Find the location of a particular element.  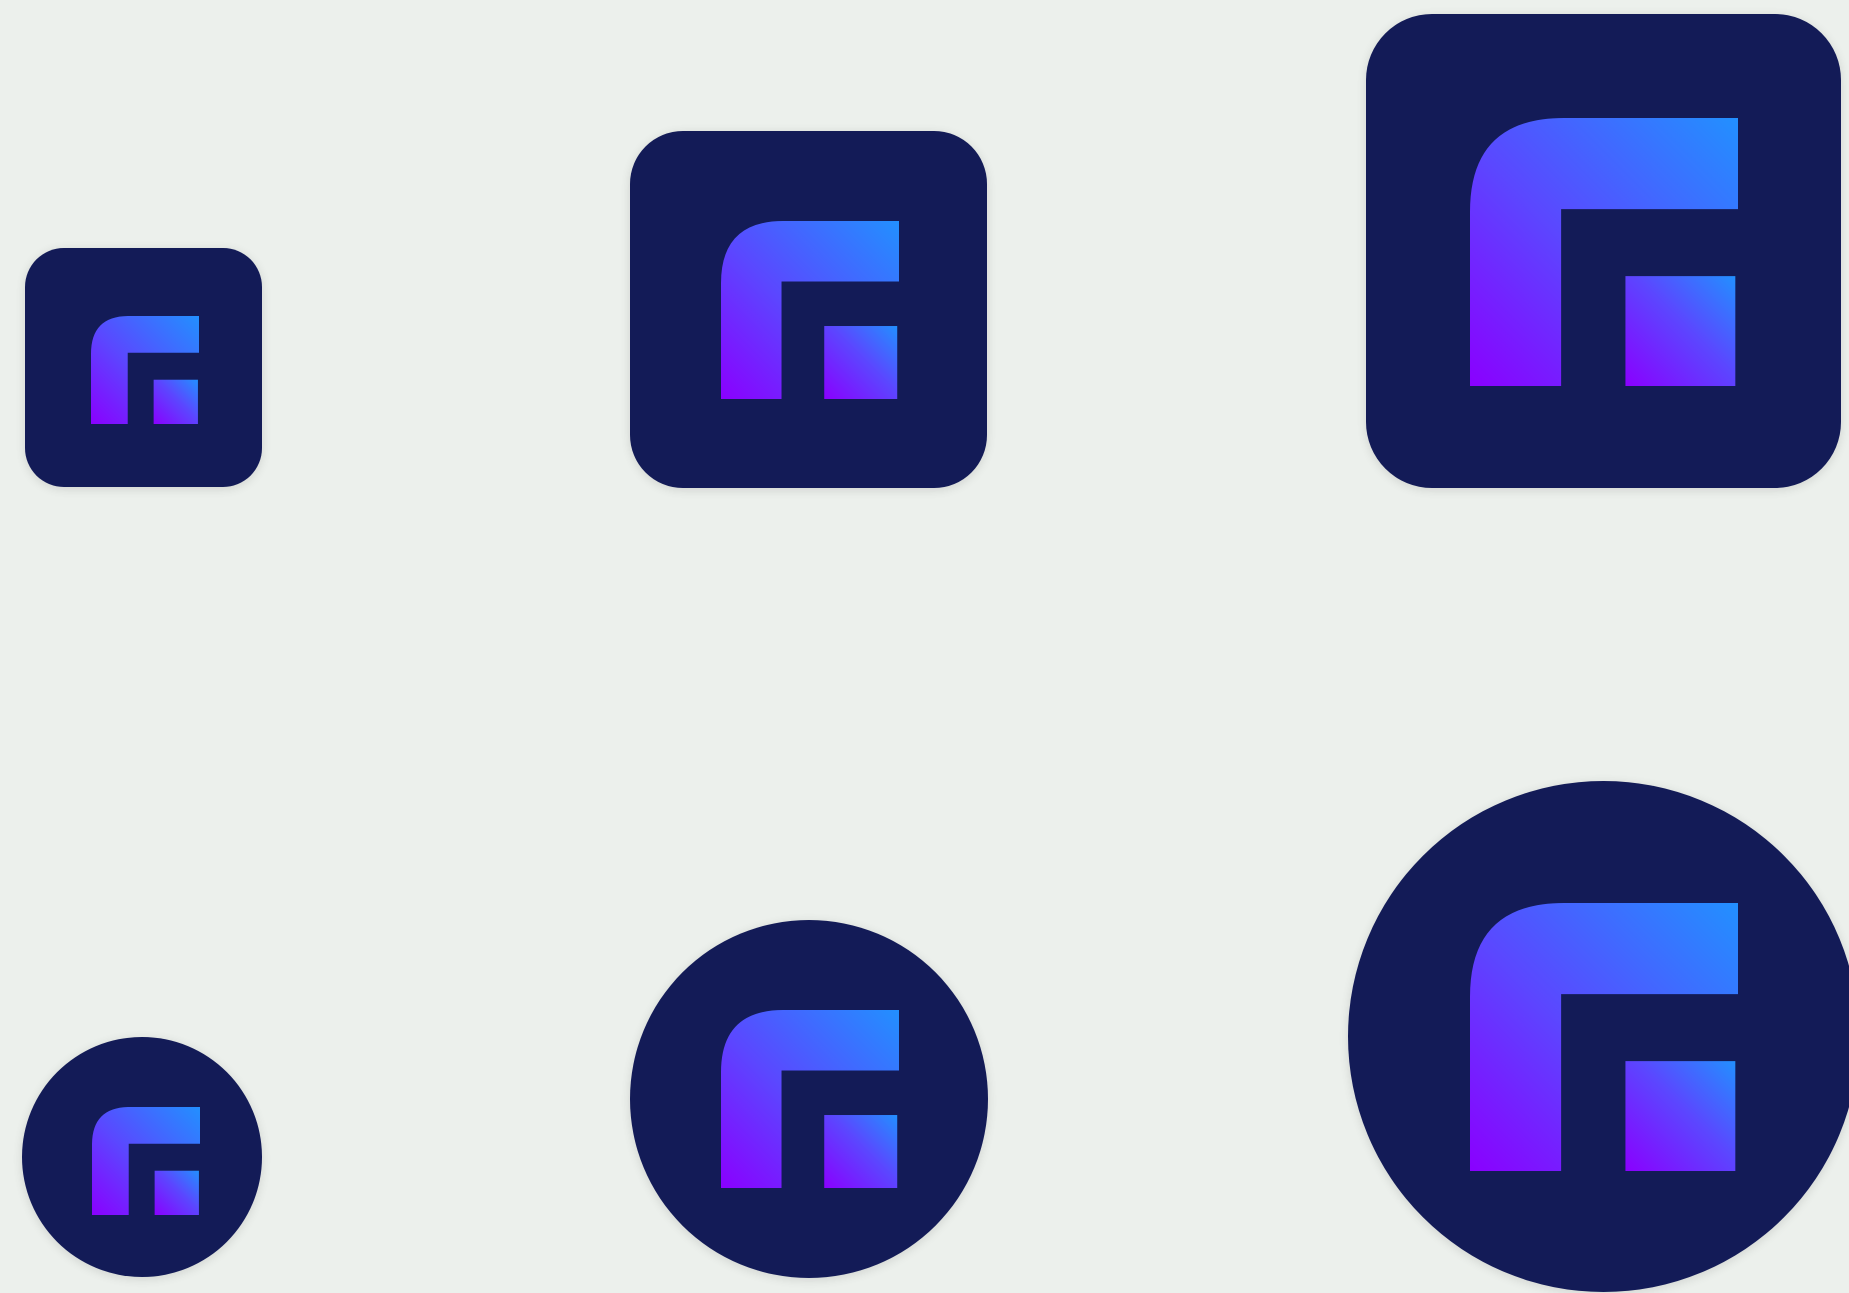

logo-badge-circle-small is located at coordinates (142, 1157).